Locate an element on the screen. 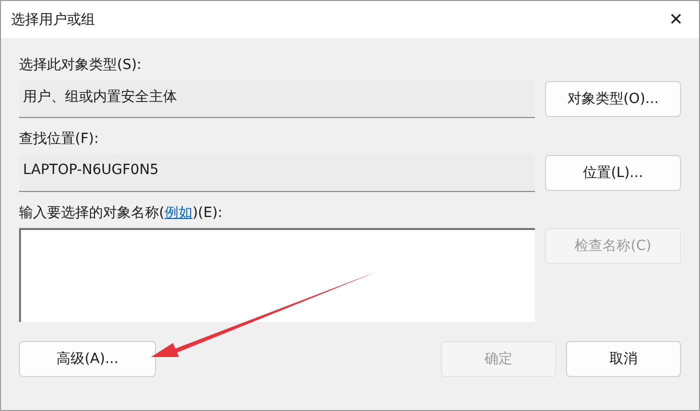  examples-link: 例如 is located at coordinates (178, 213).